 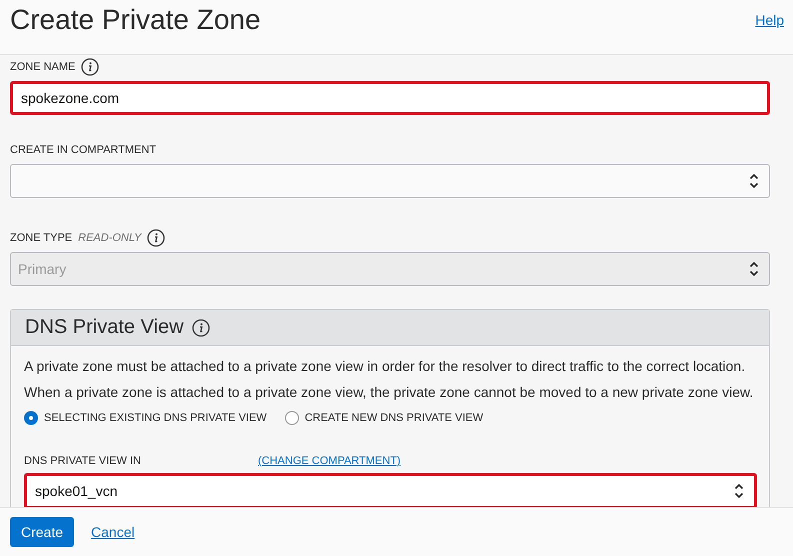 I want to click on select-field, so click(x=390, y=181).